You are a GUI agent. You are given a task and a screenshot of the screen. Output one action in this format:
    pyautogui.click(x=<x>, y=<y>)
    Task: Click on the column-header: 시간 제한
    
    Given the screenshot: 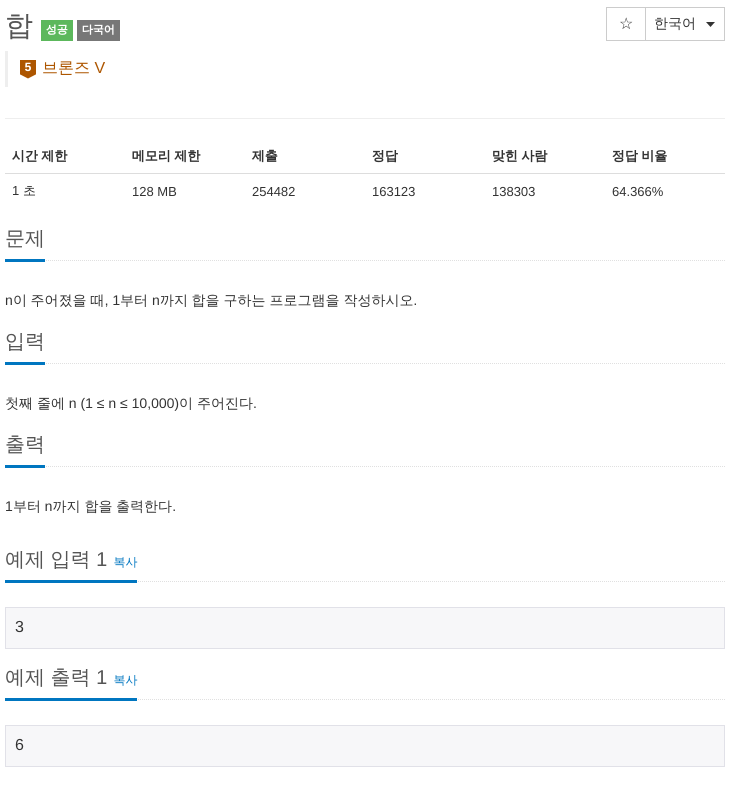 What is the action you would take?
    pyautogui.click(x=65, y=156)
    